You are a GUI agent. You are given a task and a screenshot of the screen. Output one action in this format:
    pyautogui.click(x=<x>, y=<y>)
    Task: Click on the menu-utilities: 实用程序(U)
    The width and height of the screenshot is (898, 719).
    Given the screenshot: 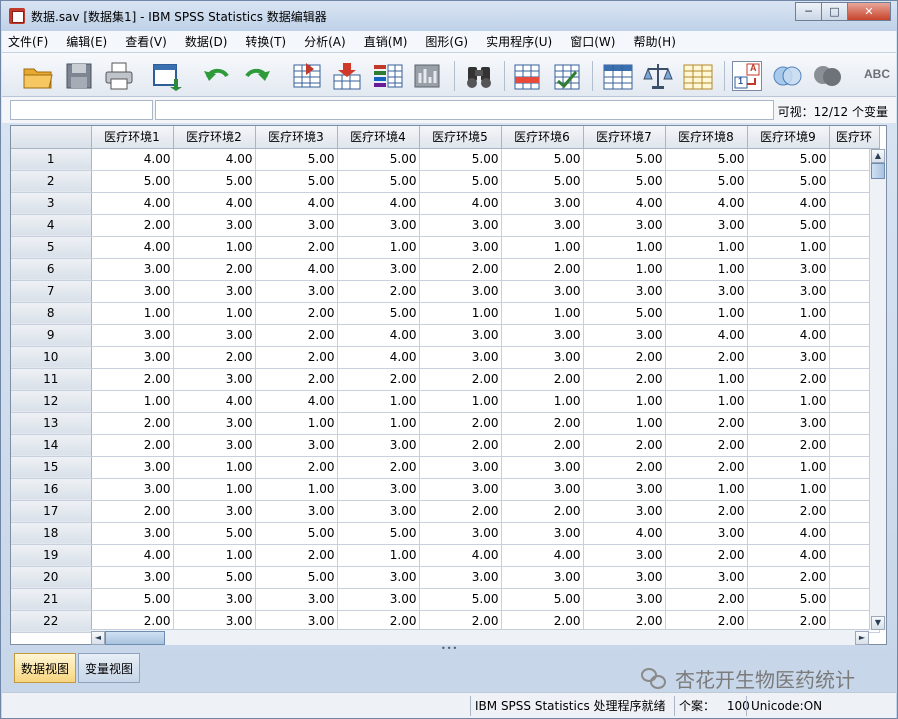 What is the action you would take?
    pyautogui.click(x=519, y=41)
    